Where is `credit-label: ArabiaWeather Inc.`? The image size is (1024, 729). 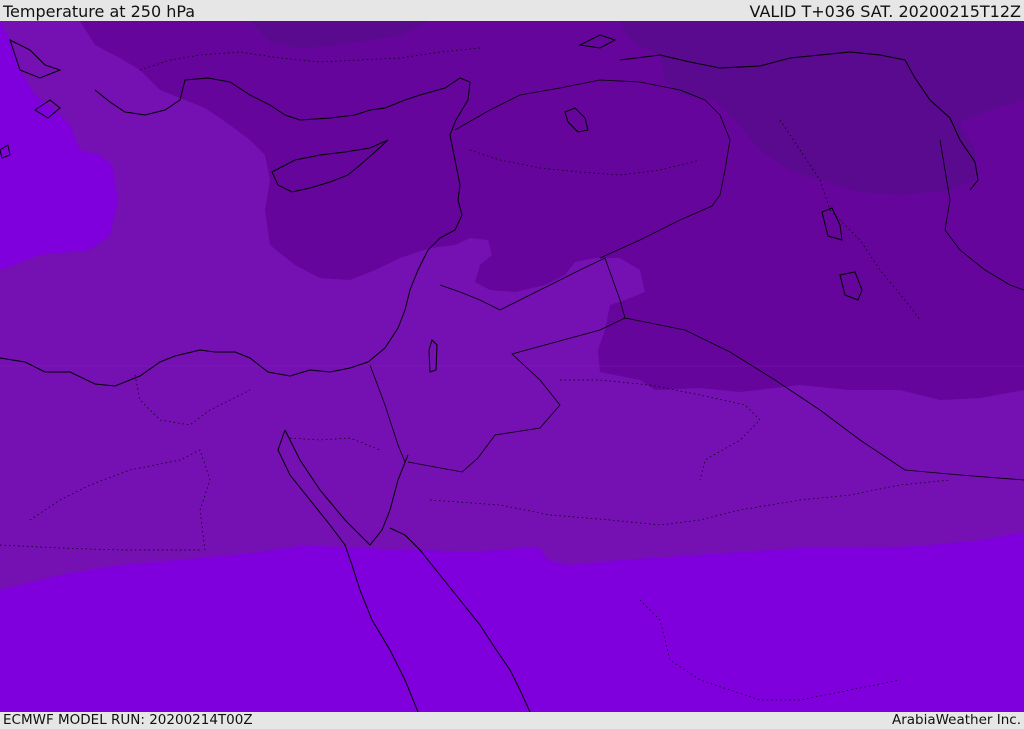
credit-label: ArabiaWeather Inc. is located at coordinates (956, 719).